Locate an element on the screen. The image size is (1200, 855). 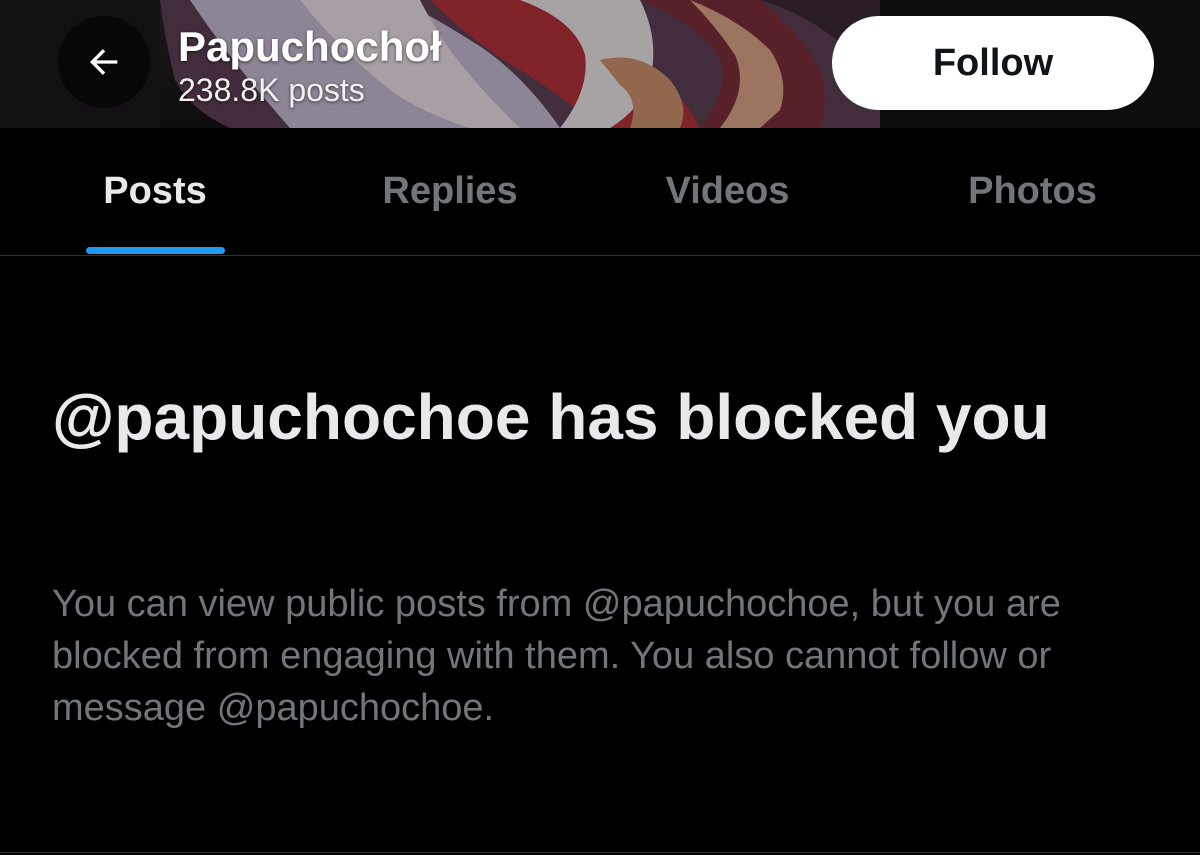
tab-photos: Photos is located at coordinates (1032, 191).